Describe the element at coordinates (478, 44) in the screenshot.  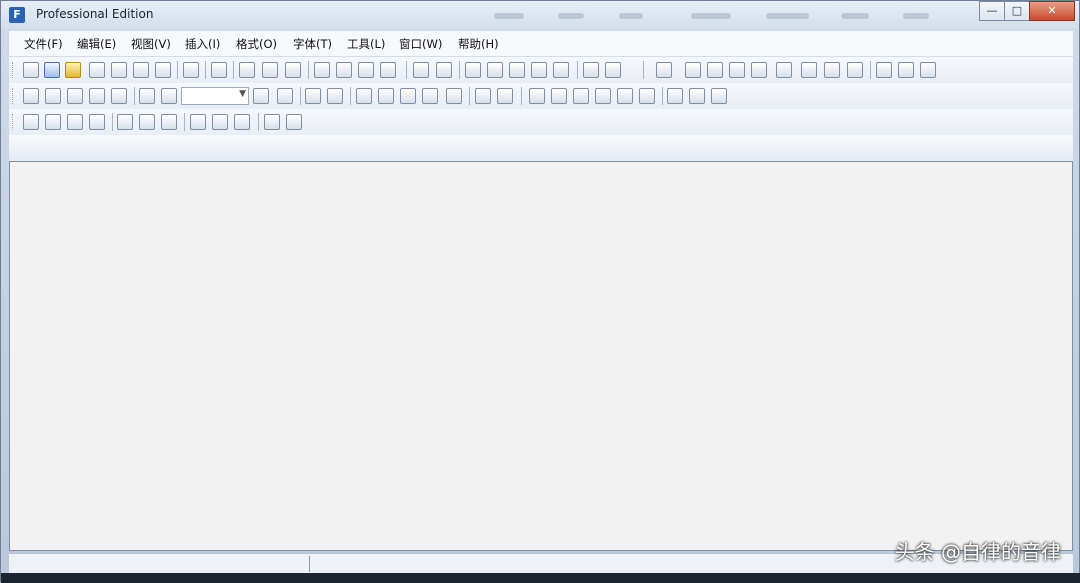
I see `menu-help: 帮助(H)` at that location.